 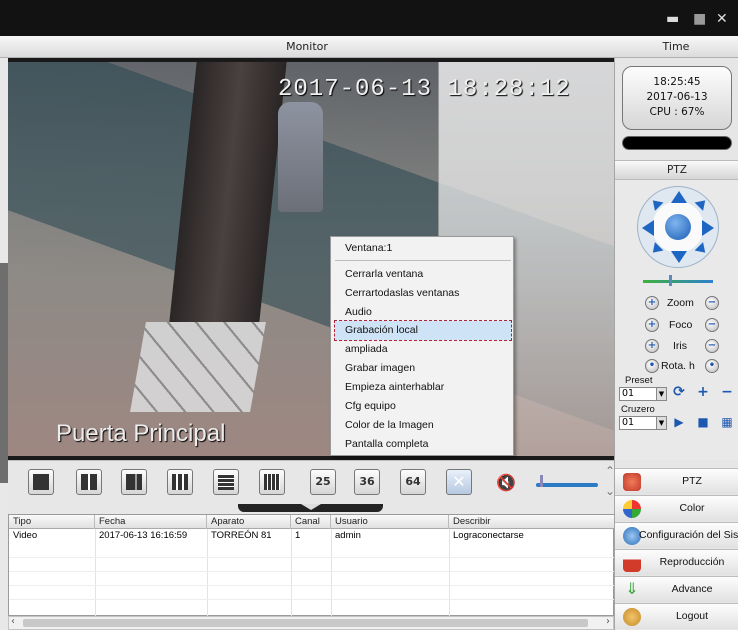 I want to click on column-usuario: Usuario, so click(x=390, y=522).